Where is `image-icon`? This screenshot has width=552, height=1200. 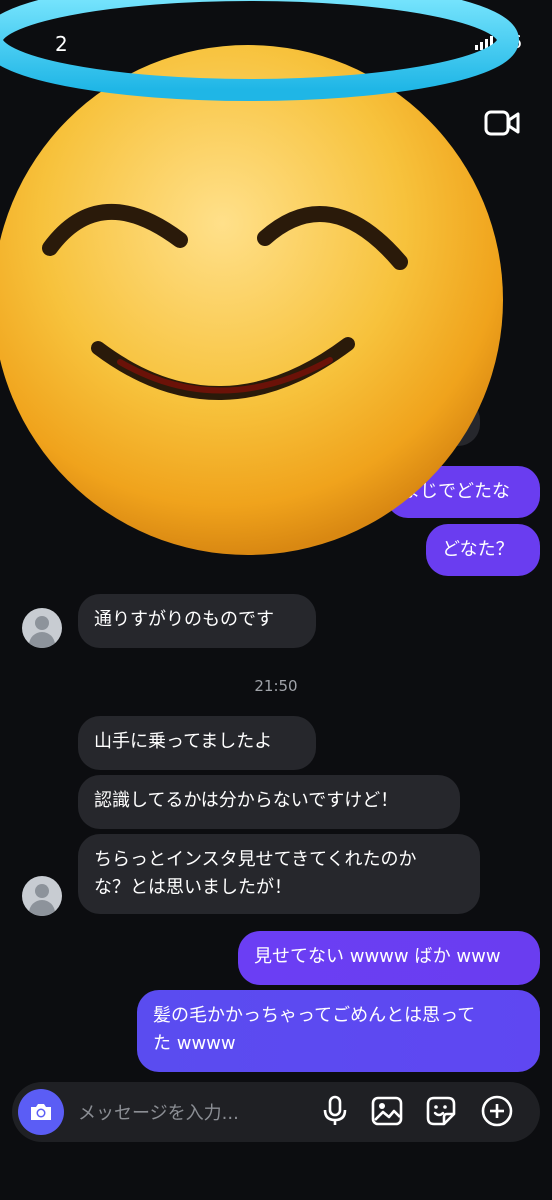
image-icon is located at coordinates (387, 1111).